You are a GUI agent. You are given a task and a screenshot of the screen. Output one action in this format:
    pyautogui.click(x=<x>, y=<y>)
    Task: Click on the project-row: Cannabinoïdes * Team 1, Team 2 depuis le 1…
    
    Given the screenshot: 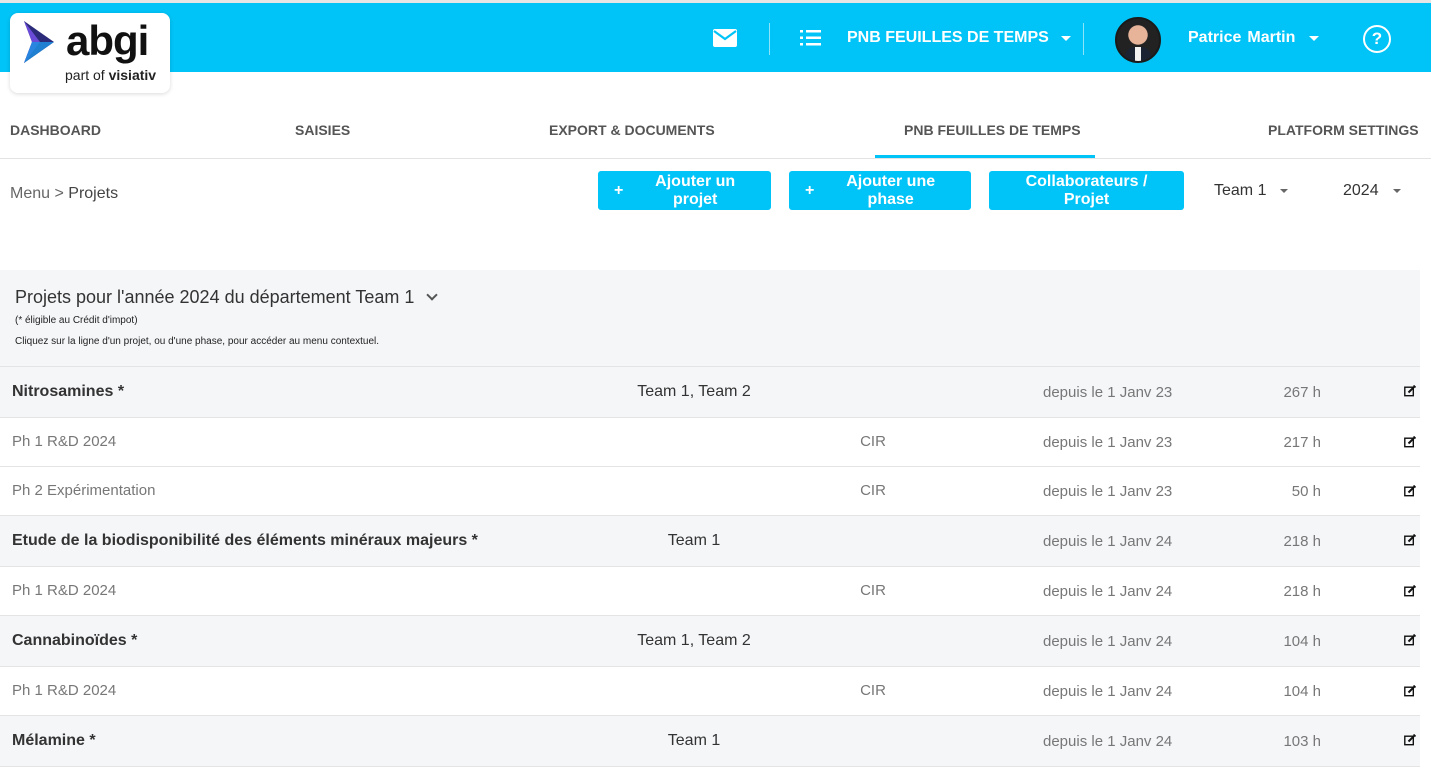 What is the action you would take?
    pyautogui.click(x=710, y=641)
    